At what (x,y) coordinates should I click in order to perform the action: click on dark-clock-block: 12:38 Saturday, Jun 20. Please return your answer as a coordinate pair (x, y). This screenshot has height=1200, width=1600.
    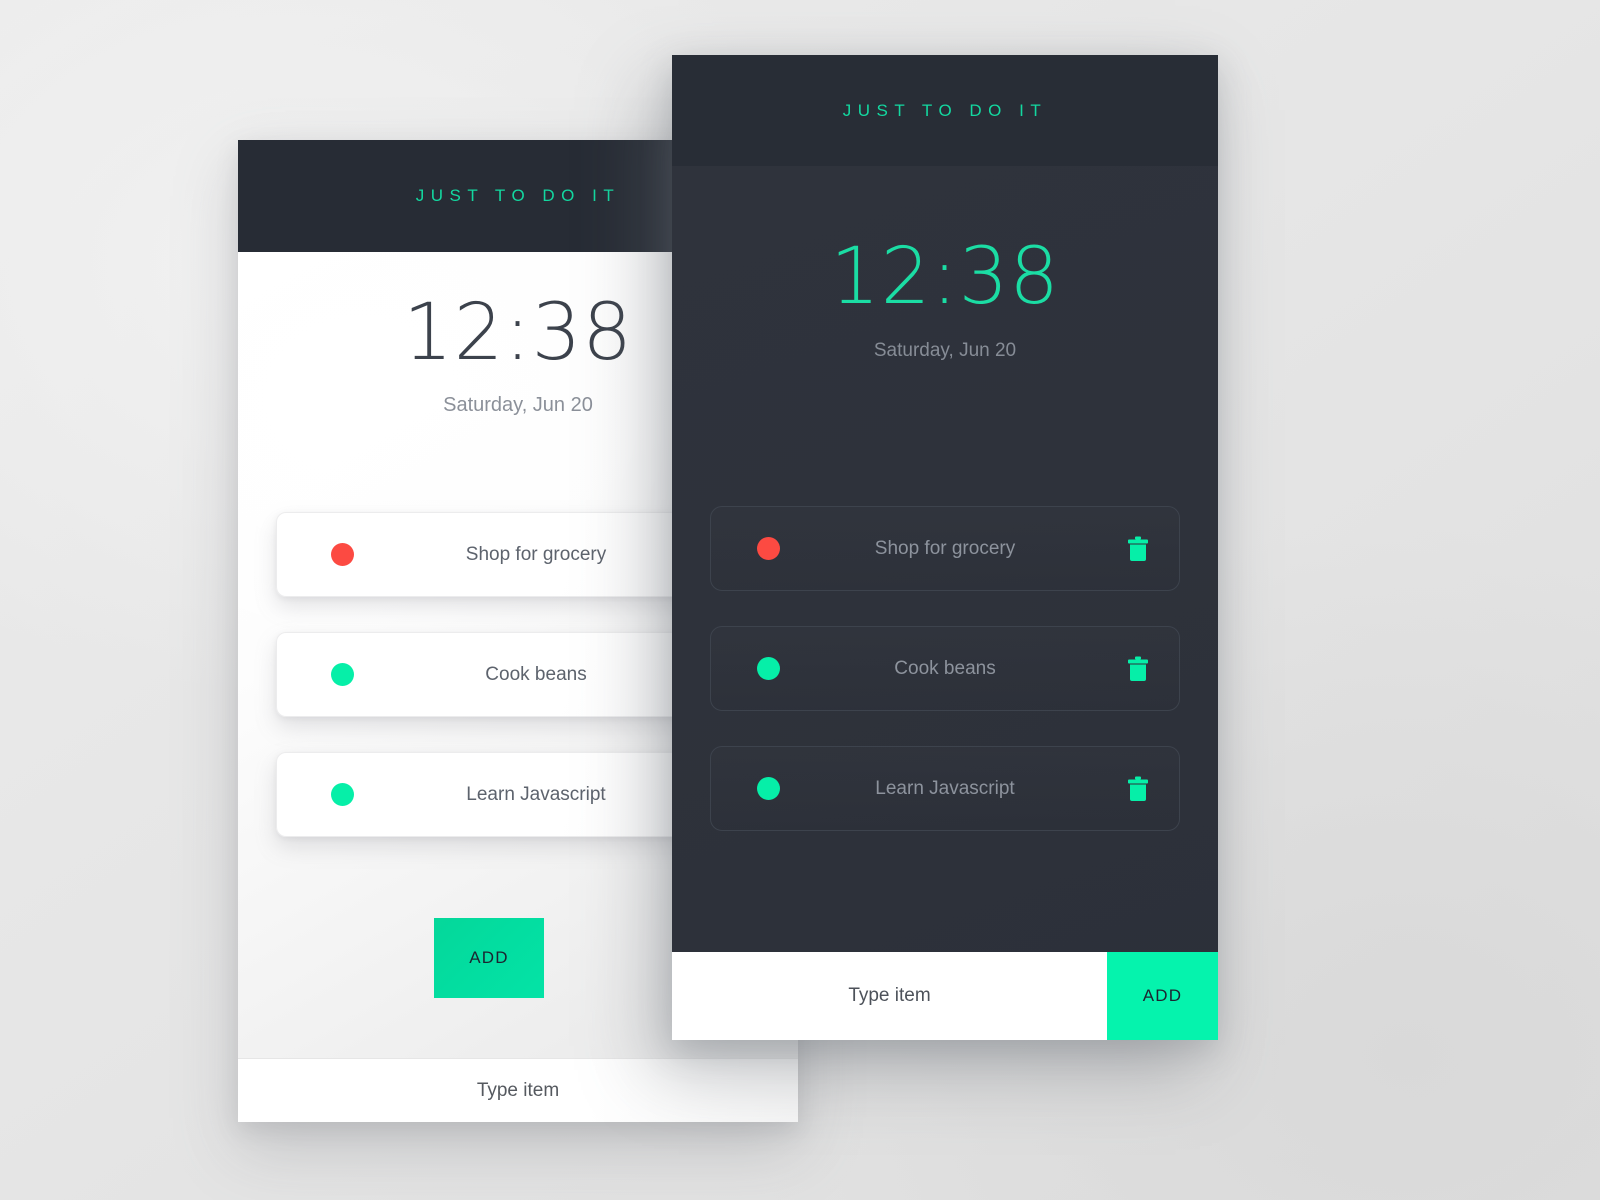
    Looking at the image, I should click on (945, 300).